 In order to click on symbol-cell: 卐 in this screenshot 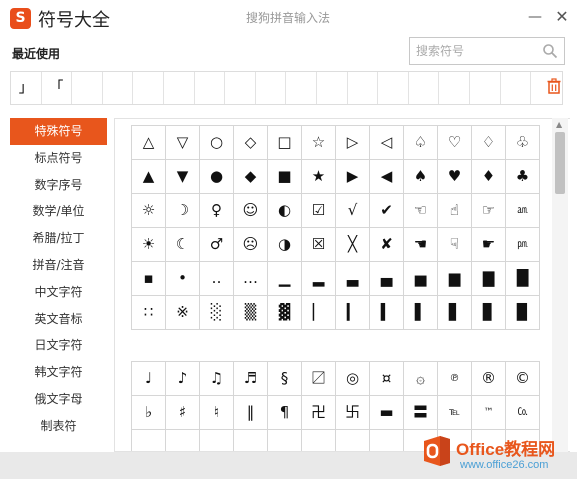, I will do `click(353, 413)`.